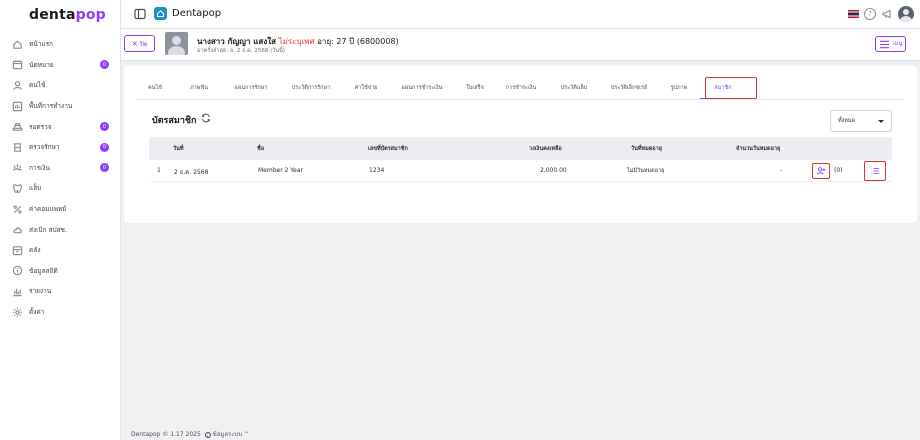 Image resolution: width=920 pixels, height=440 pixels. Describe the element at coordinates (17, 312) in the screenshot. I see `settings-icon` at that location.